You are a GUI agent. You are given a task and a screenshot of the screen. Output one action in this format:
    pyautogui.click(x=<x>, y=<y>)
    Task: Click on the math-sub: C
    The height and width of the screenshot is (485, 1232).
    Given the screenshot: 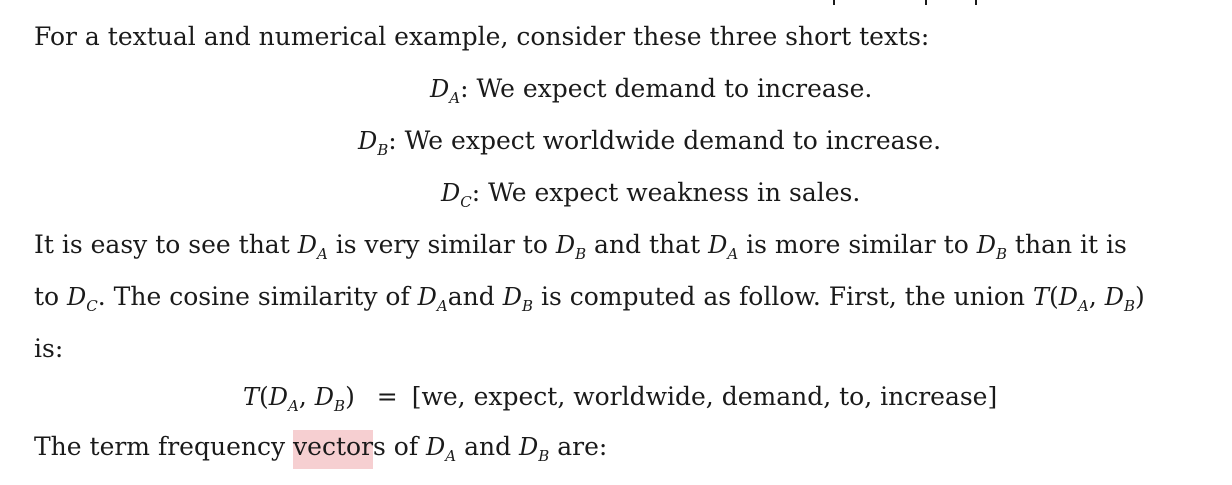 What is the action you would take?
    pyautogui.click(x=92, y=306)
    